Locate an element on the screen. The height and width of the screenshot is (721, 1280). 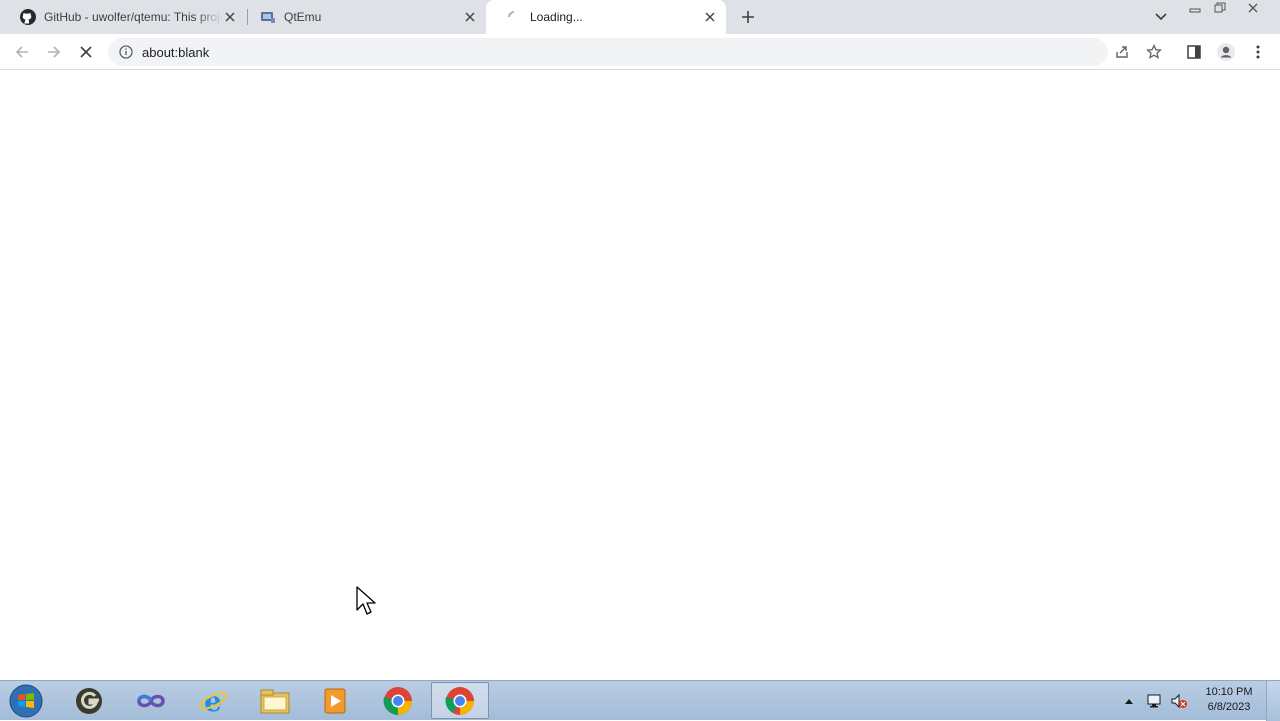
windows-start-icon is located at coordinates (26, 701).